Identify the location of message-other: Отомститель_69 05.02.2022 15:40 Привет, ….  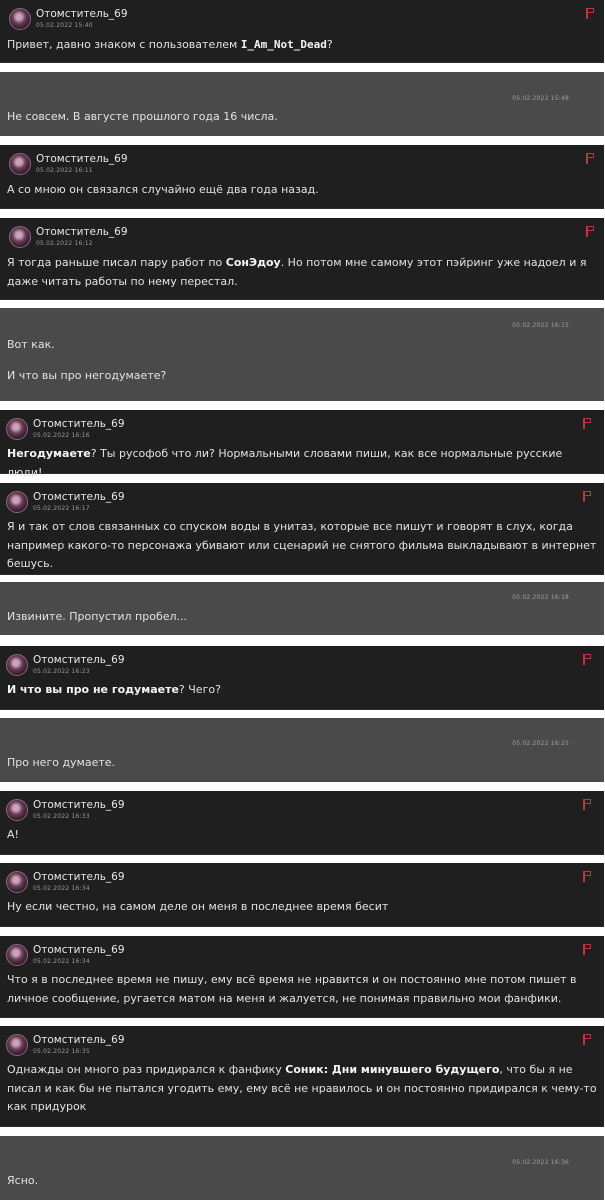
(302, 31).